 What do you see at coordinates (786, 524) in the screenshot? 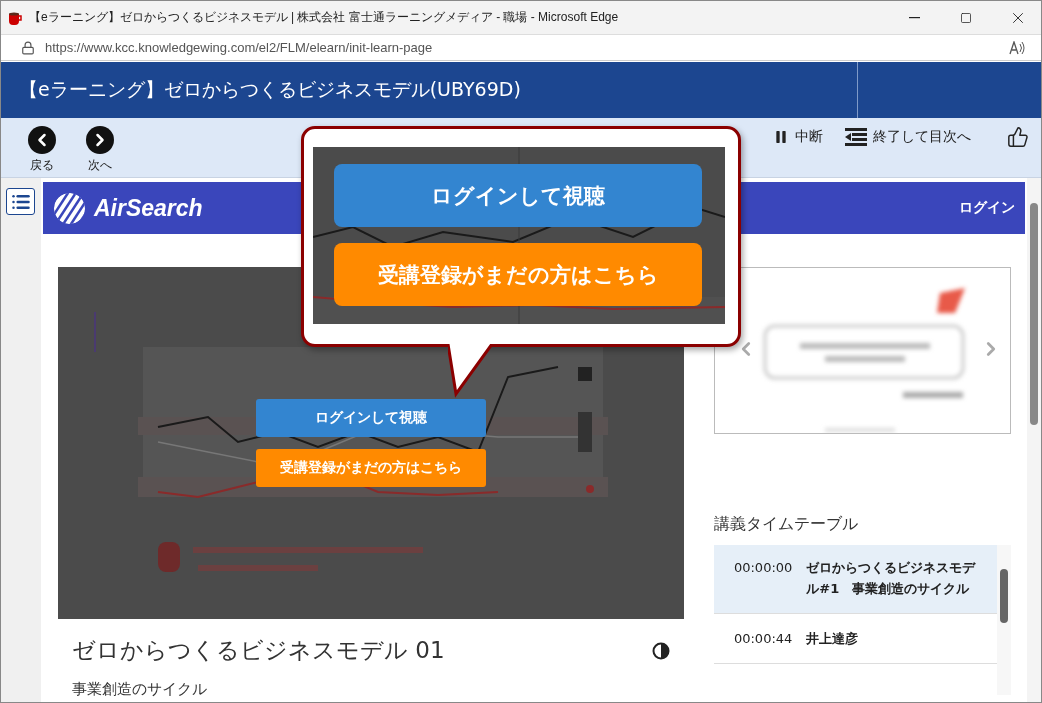
I see `timetable-title: 講義タイムテーブル` at bounding box center [786, 524].